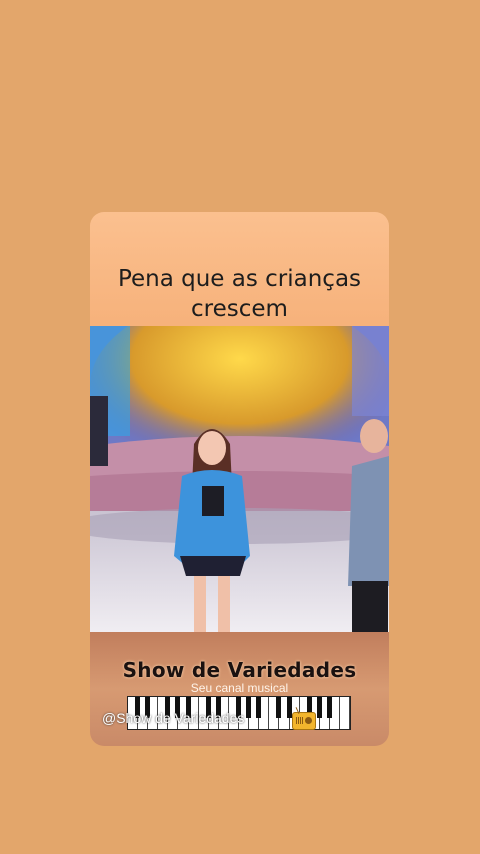 This screenshot has height=854, width=480. Describe the element at coordinates (173, 718) in the screenshot. I see `channel-handle: @Show de Variedades` at that location.